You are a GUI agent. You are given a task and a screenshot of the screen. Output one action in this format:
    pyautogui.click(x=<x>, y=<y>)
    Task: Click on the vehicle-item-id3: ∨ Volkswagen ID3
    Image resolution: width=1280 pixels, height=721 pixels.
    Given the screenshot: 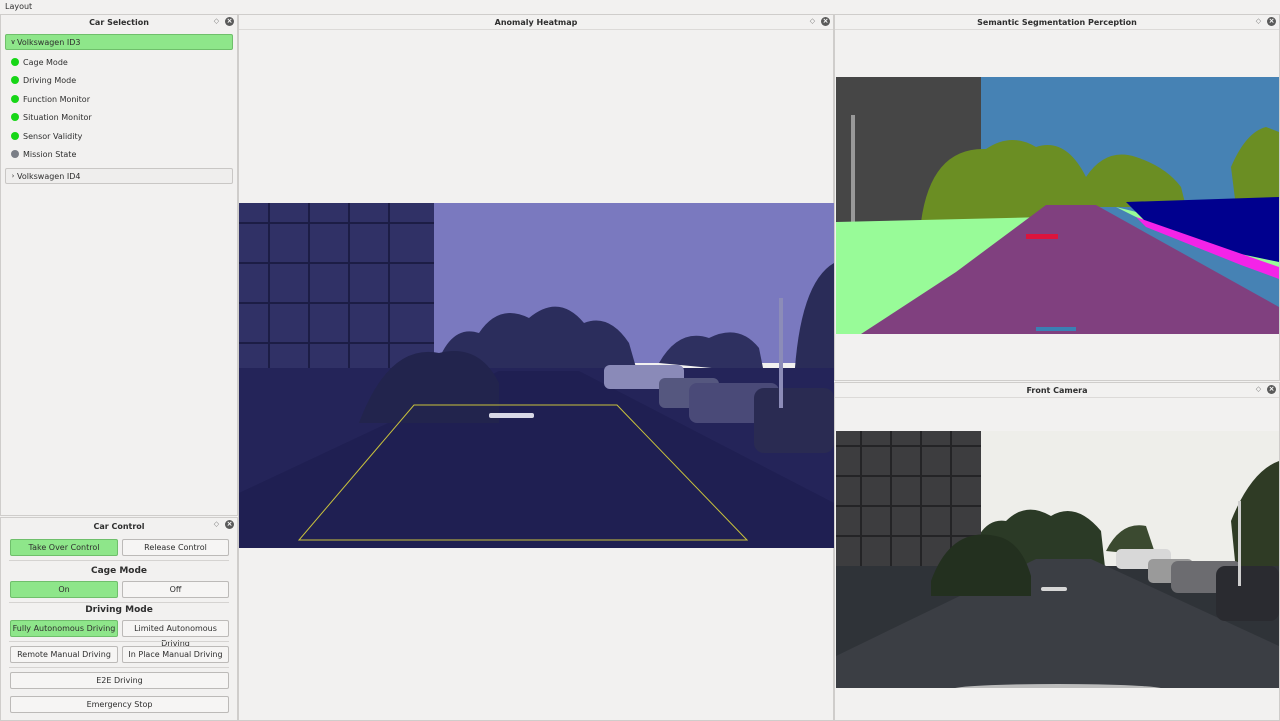 What is the action you would take?
    pyautogui.click(x=119, y=42)
    